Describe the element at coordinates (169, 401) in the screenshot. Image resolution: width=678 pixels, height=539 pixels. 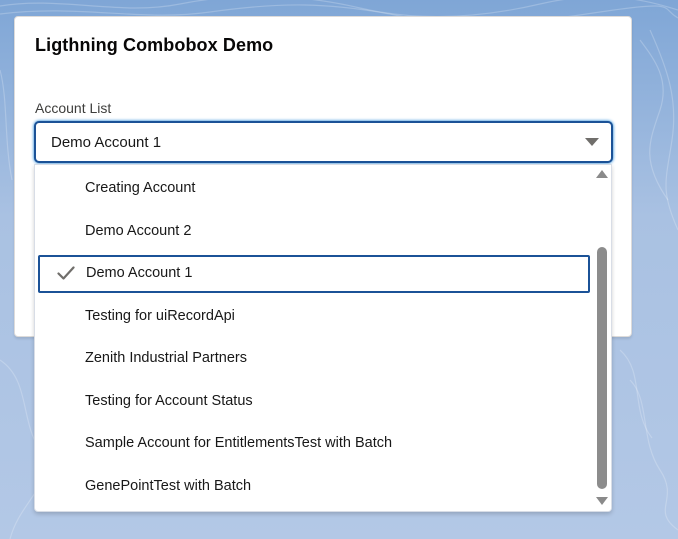
I see `option-label: Testing for Account Status` at that location.